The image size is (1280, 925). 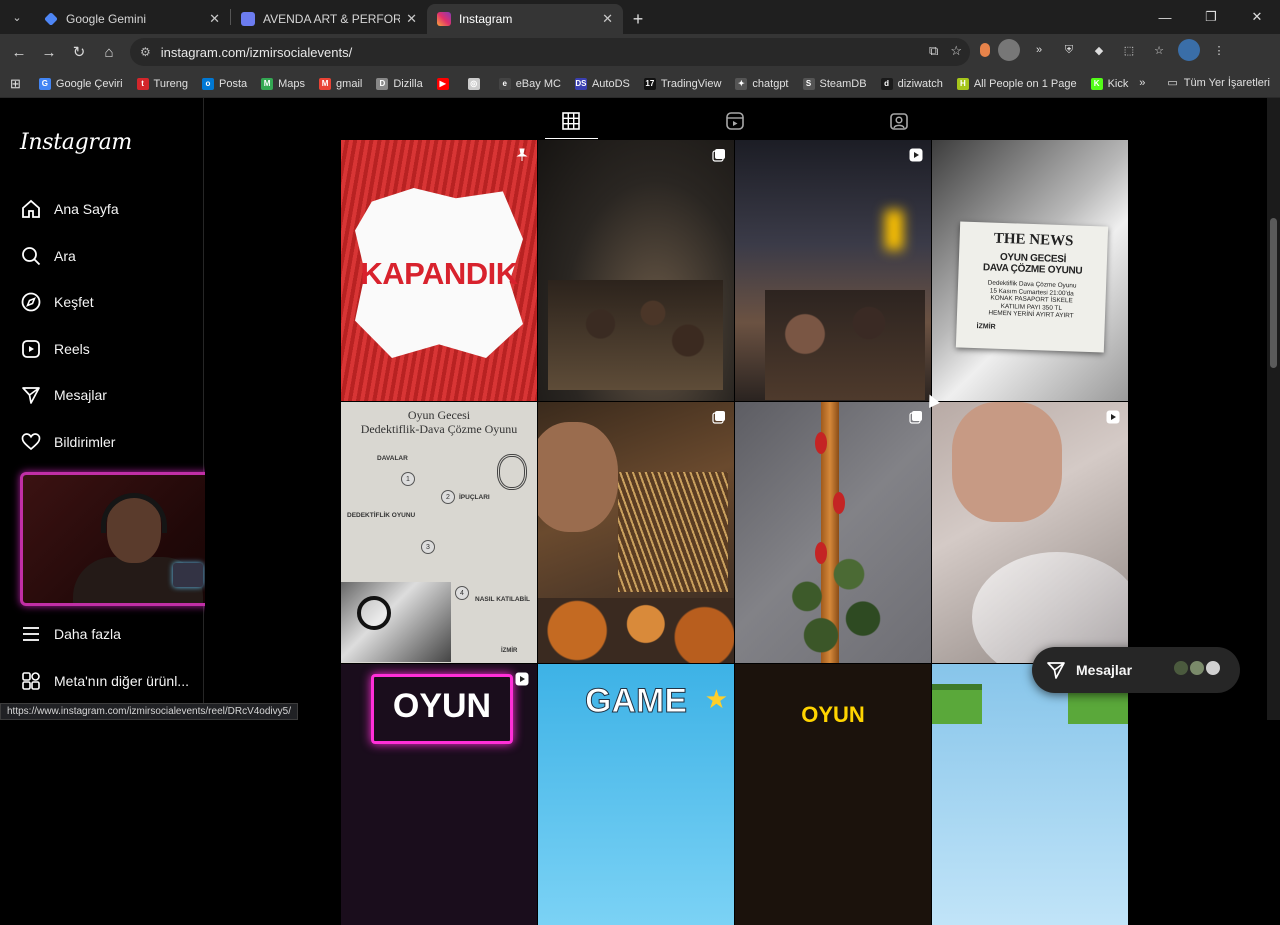 I want to click on bookmark-item: ✦ chatgpt, so click(x=762, y=83).